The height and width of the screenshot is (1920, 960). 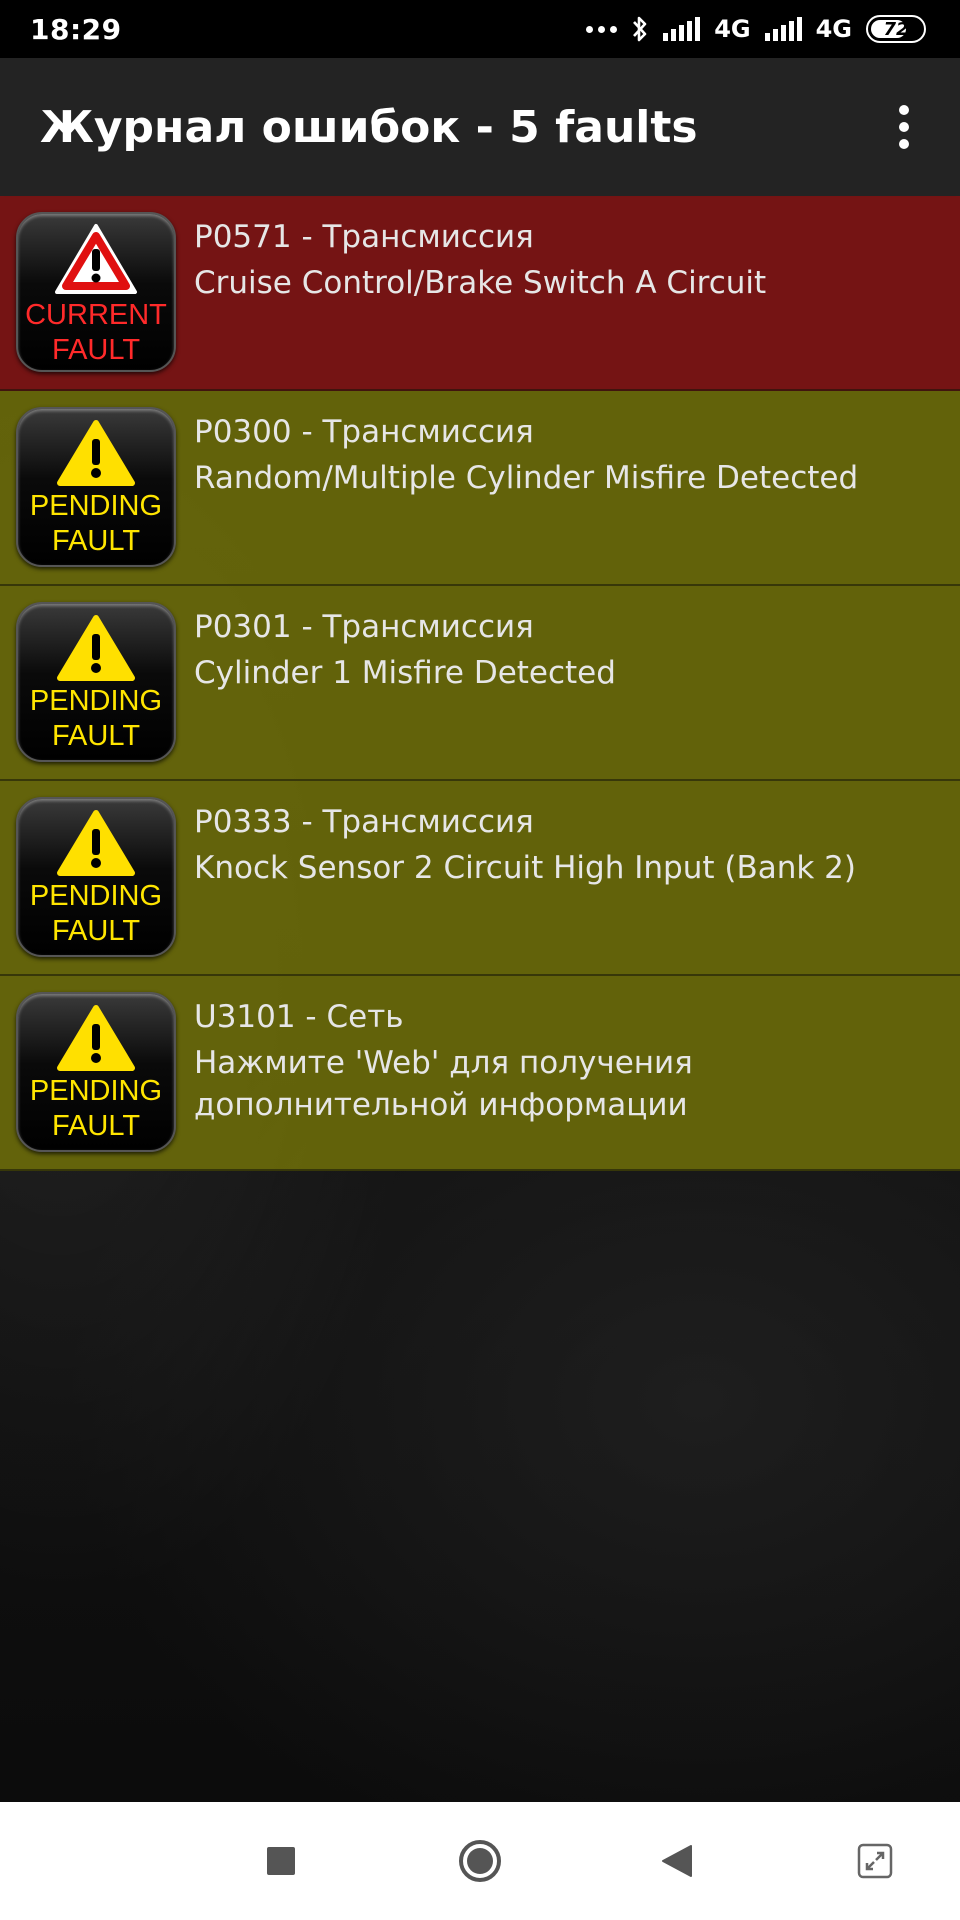 What do you see at coordinates (904, 127) in the screenshot?
I see `more-vert-icon` at bounding box center [904, 127].